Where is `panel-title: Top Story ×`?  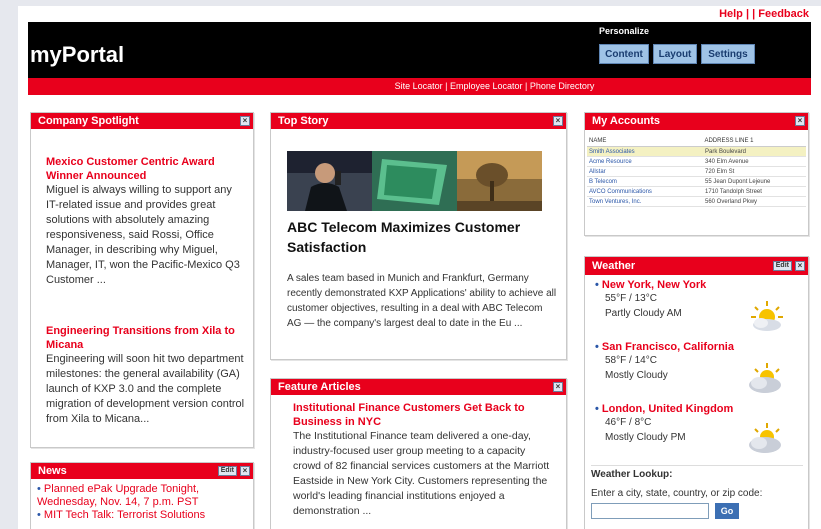 panel-title: Top Story × is located at coordinates (418, 121).